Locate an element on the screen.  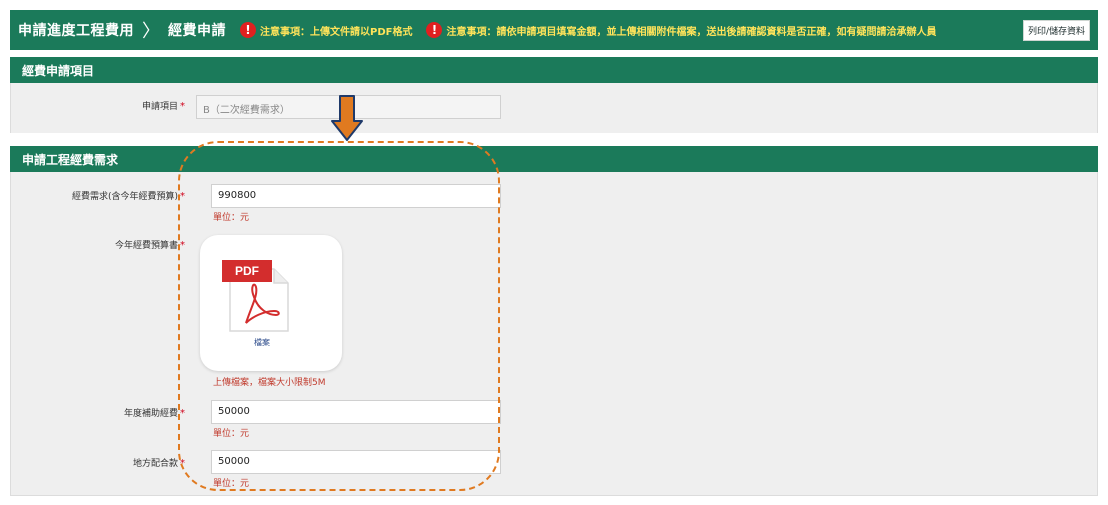
notice-1: ! 注意事項：上傳文件請以PDF格式 is located at coordinates (326, 30).